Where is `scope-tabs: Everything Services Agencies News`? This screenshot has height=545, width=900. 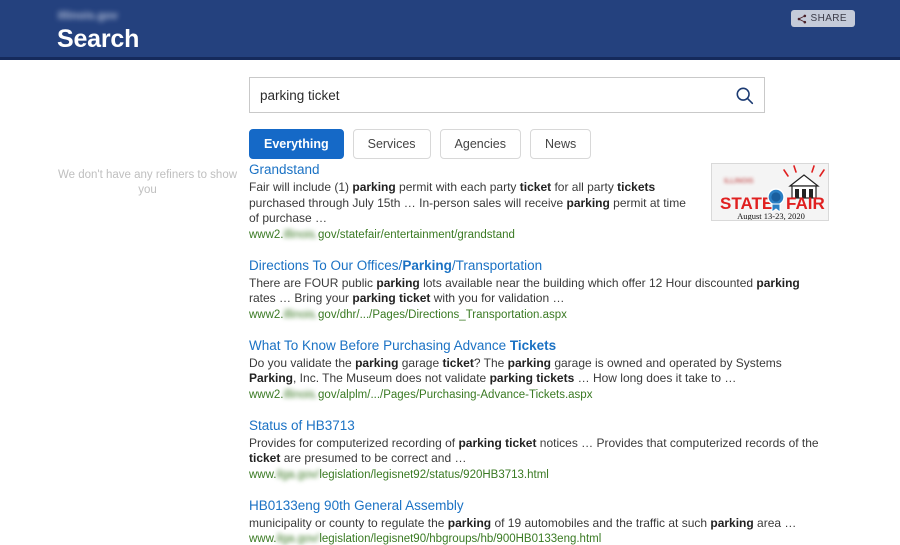
scope-tabs: Everything Services Agencies News is located at coordinates (420, 144).